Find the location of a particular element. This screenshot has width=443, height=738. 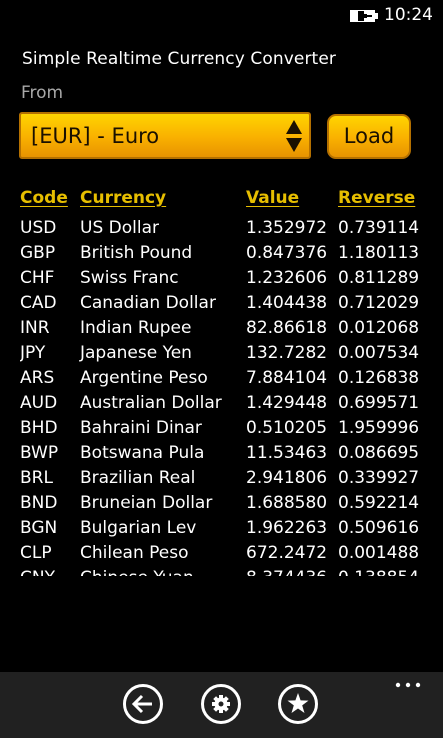

table-row: BHD Bahraini Dinar 0.510205 1.959996 is located at coordinates (225, 428).